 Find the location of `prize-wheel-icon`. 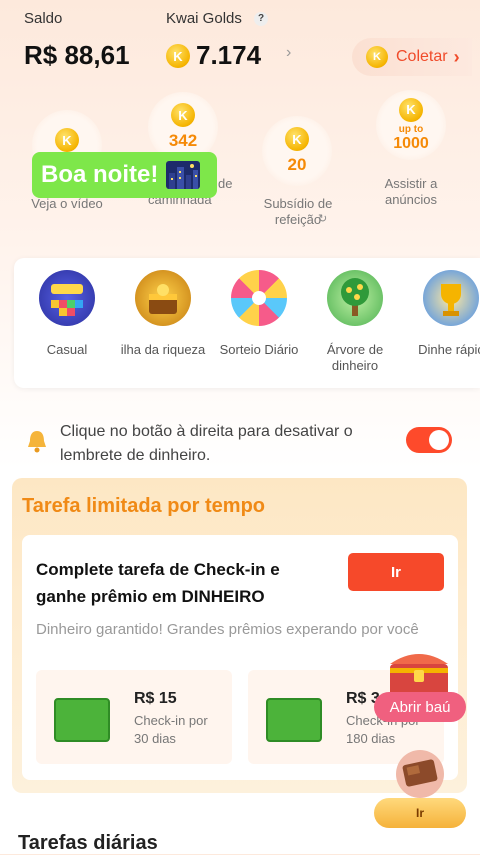

prize-wheel-icon is located at coordinates (259, 298).